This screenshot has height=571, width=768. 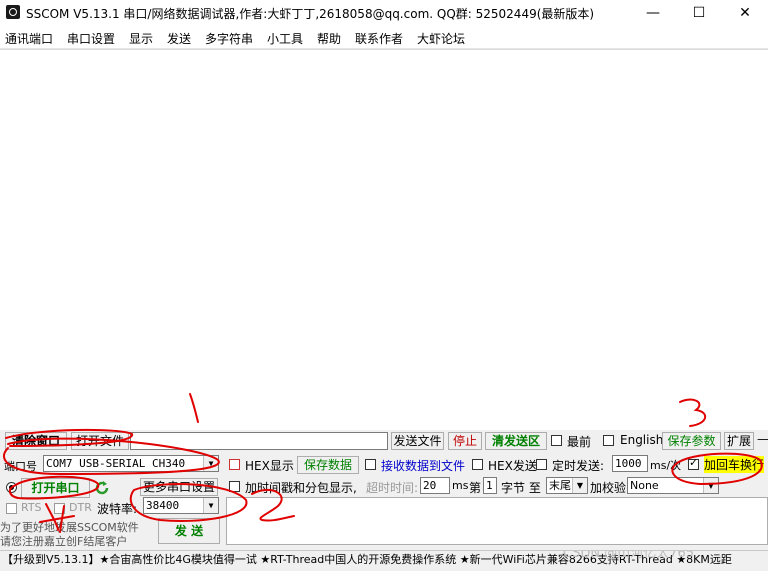 I want to click on save-params-button: 保存参数, so click(x=691, y=441).